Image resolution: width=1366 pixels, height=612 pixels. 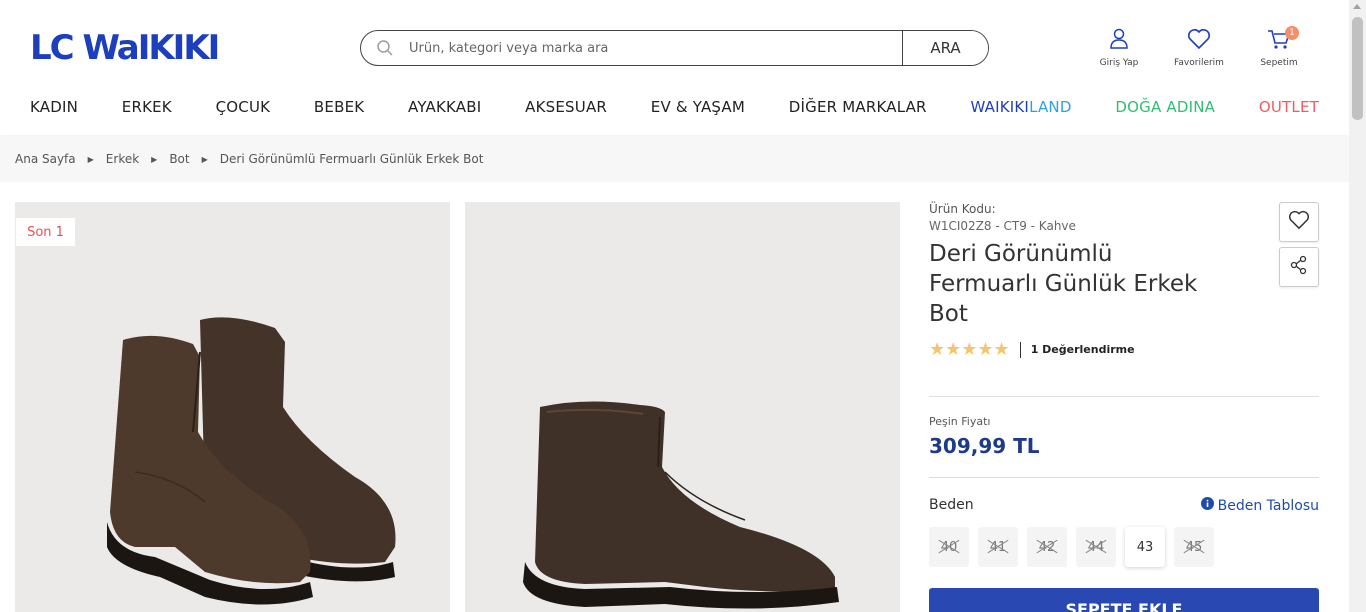 What do you see at coordinates (45, 232) in the screenshot?
I see `stock-badge: Son 1` at bounding box center [45, 232].